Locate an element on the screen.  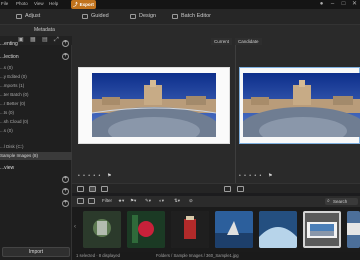
sidebar-tabs: Metadata is located at coordinates (36, 30).